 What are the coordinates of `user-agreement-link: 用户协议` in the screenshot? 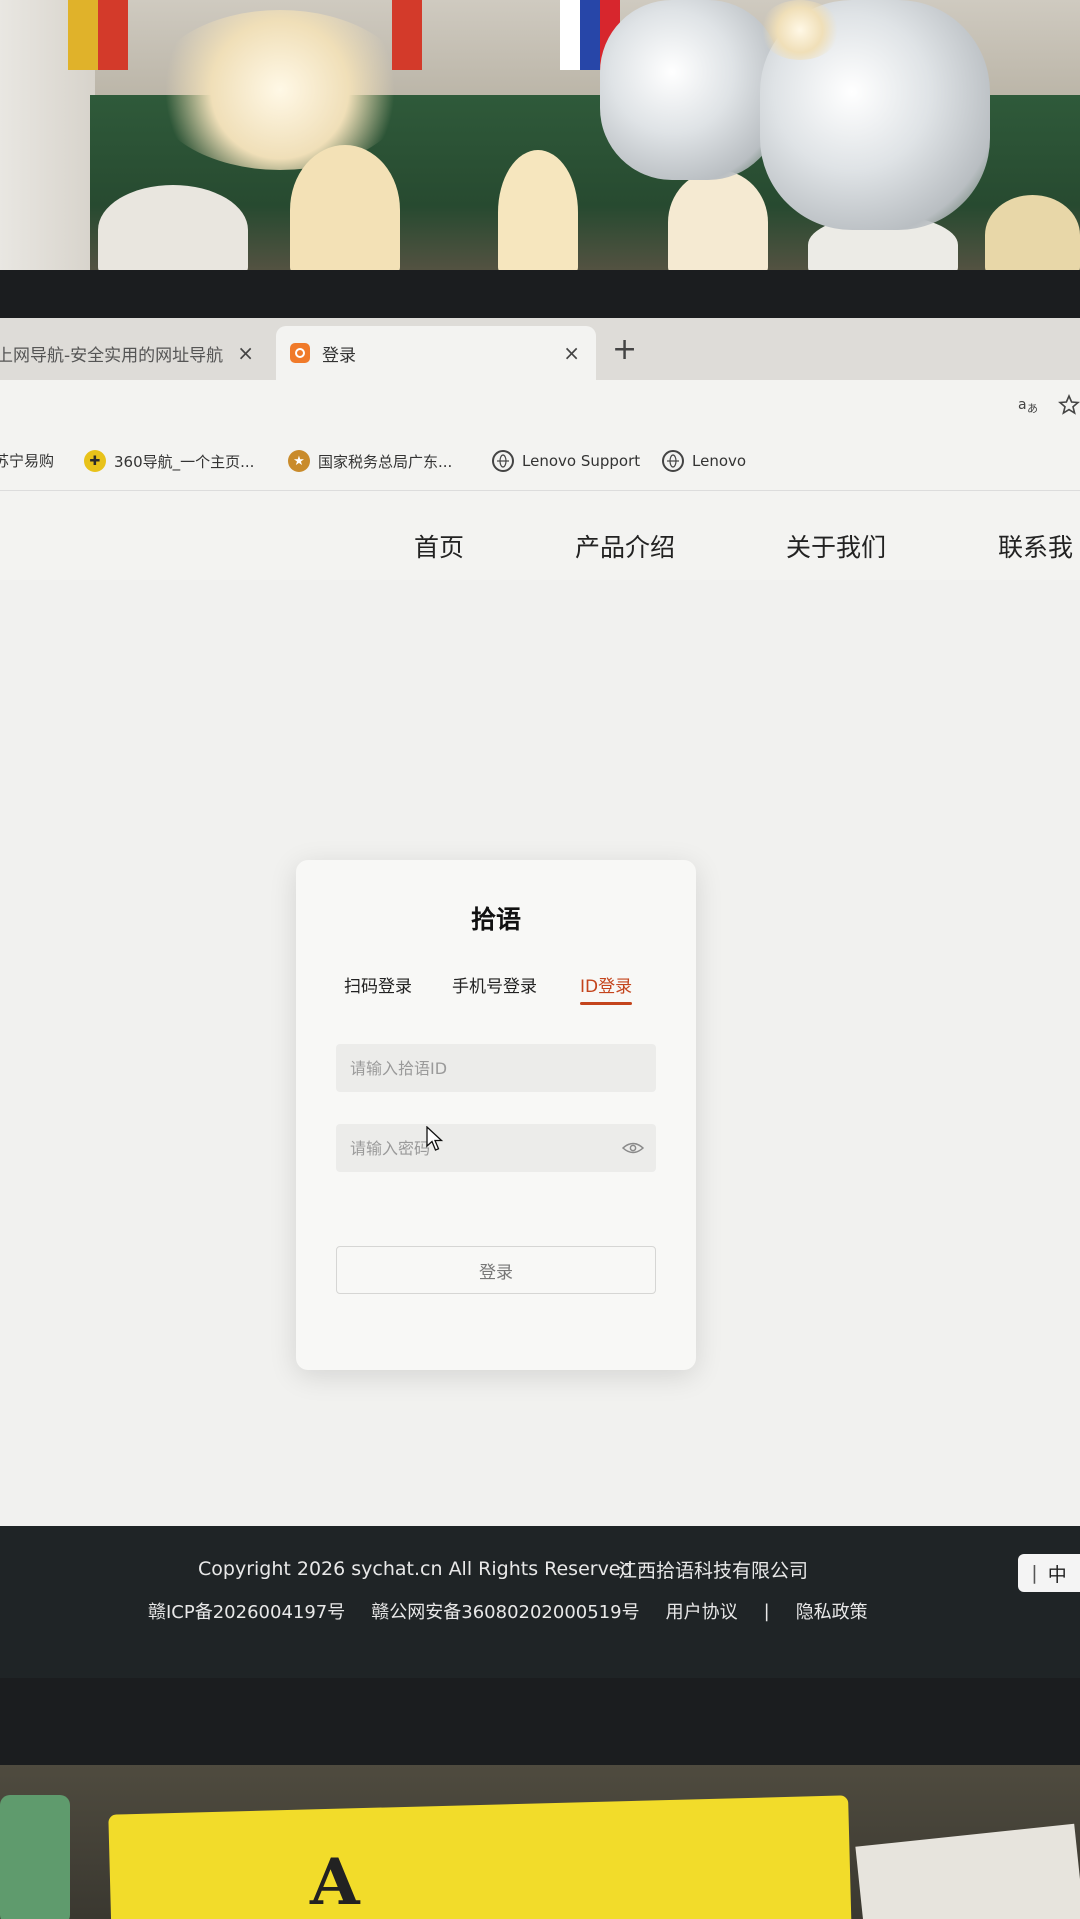 It's located at (702, 1611).